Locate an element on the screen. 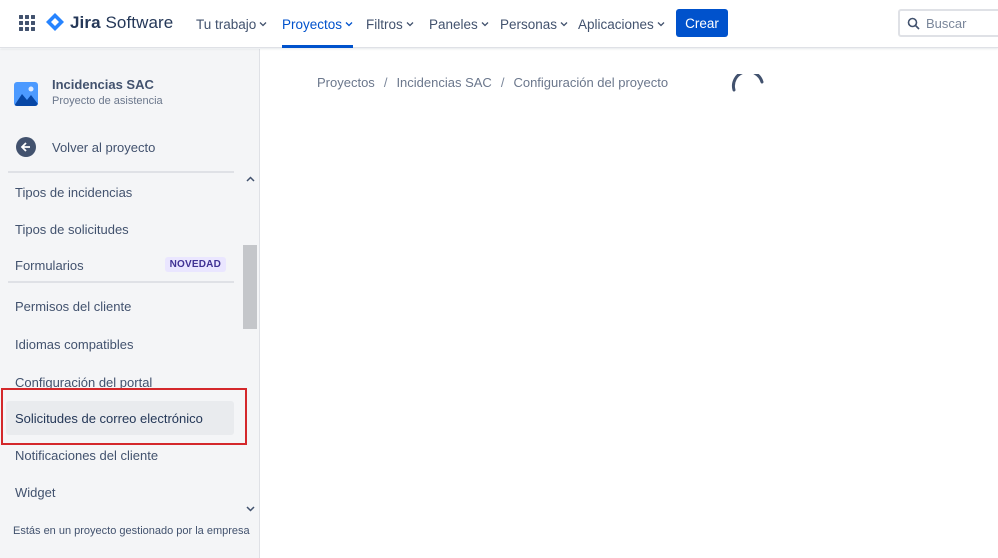  menu-item-label: Formularios is located at coordinates (49, 265).